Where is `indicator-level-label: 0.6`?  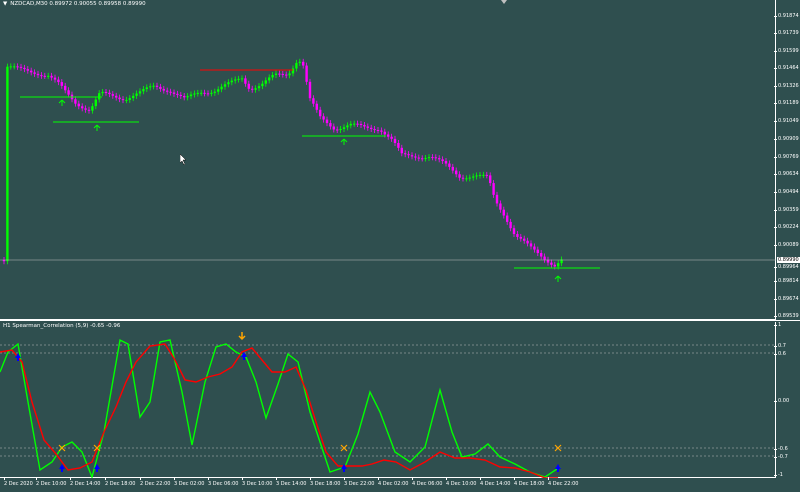 indicator-level-label: 0.6 is located at coordinates (780, 354).